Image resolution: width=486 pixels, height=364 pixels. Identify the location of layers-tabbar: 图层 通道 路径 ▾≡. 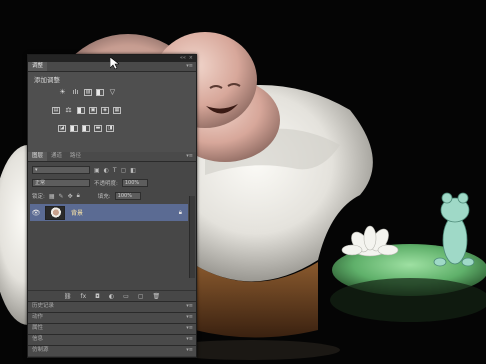
(112, 157).